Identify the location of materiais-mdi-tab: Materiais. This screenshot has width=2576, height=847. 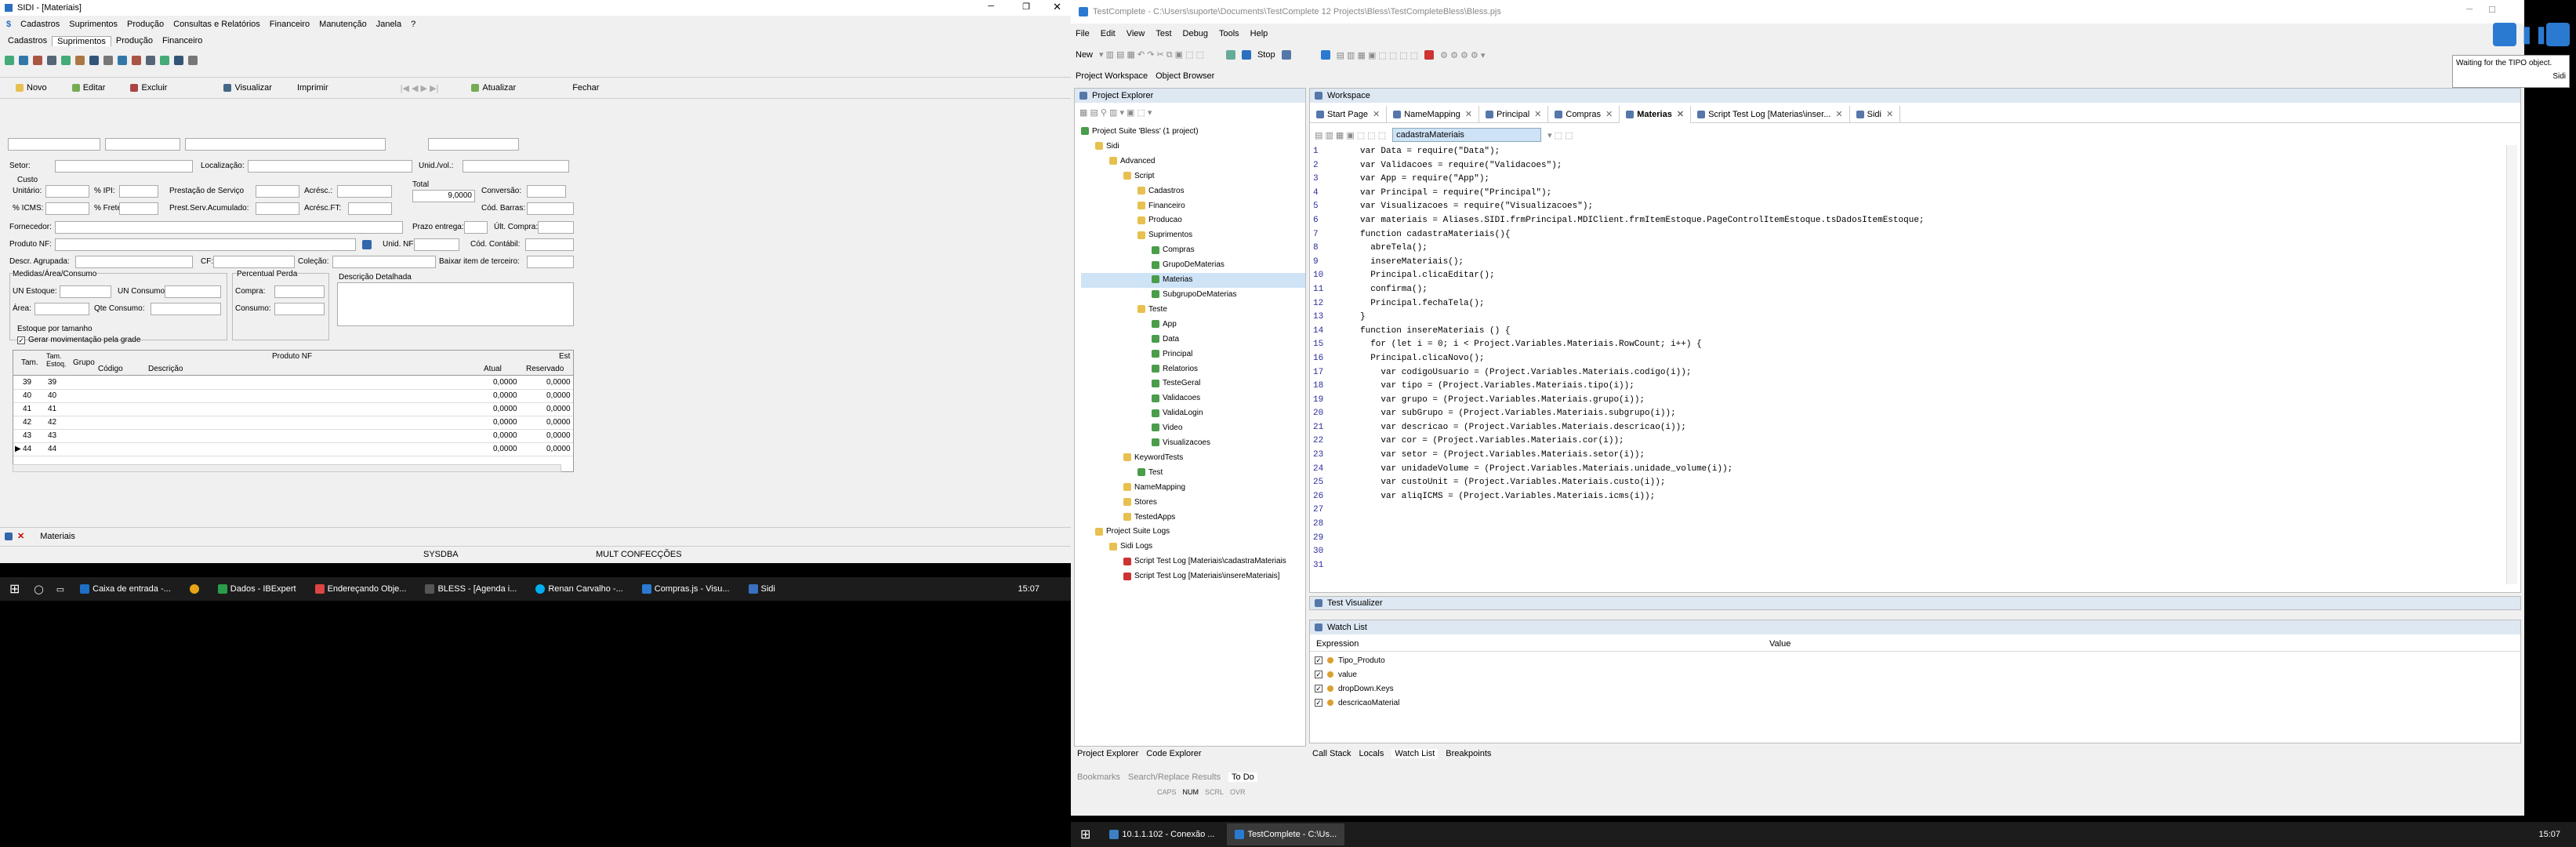
(58, 536).